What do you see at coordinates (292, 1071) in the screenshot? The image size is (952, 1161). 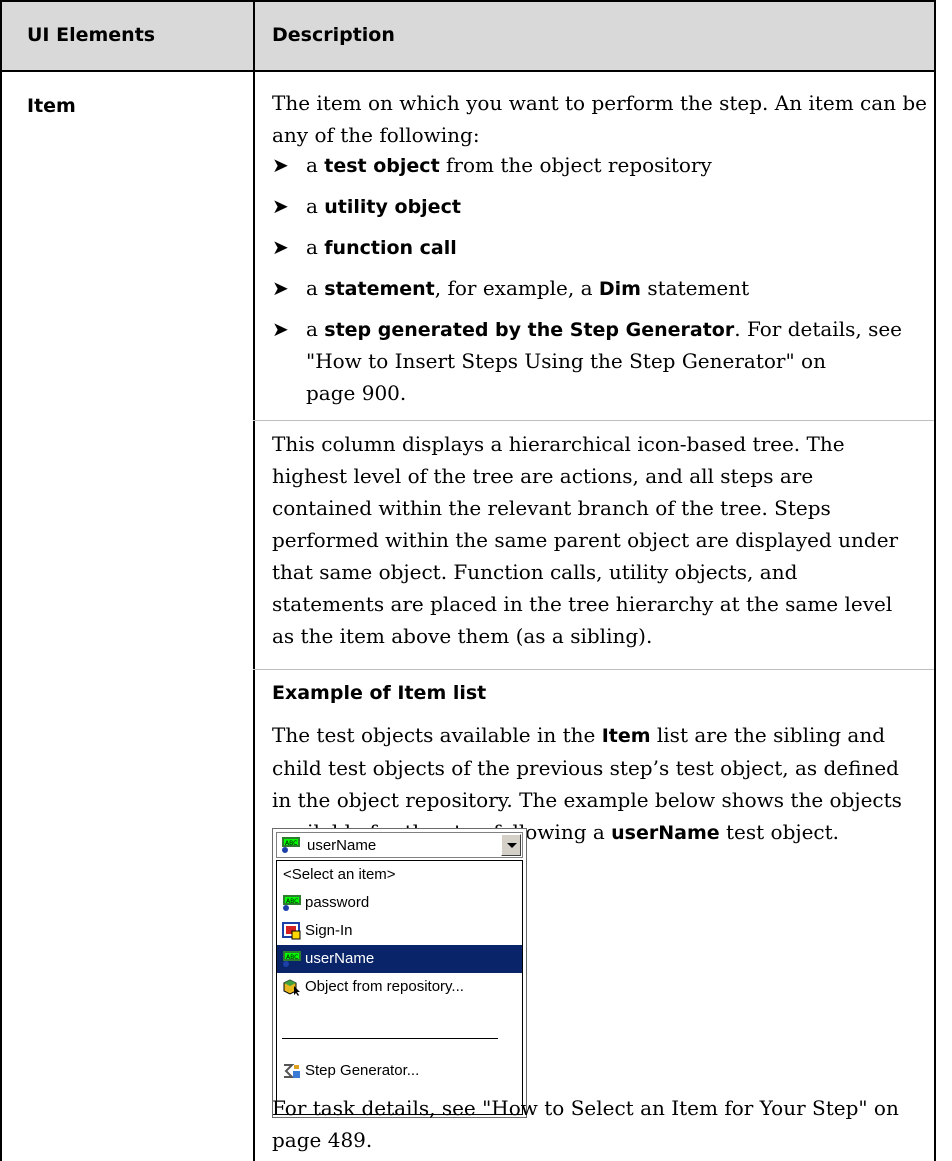 I see `step-generator-icon` at bounding box center [292, 1071].